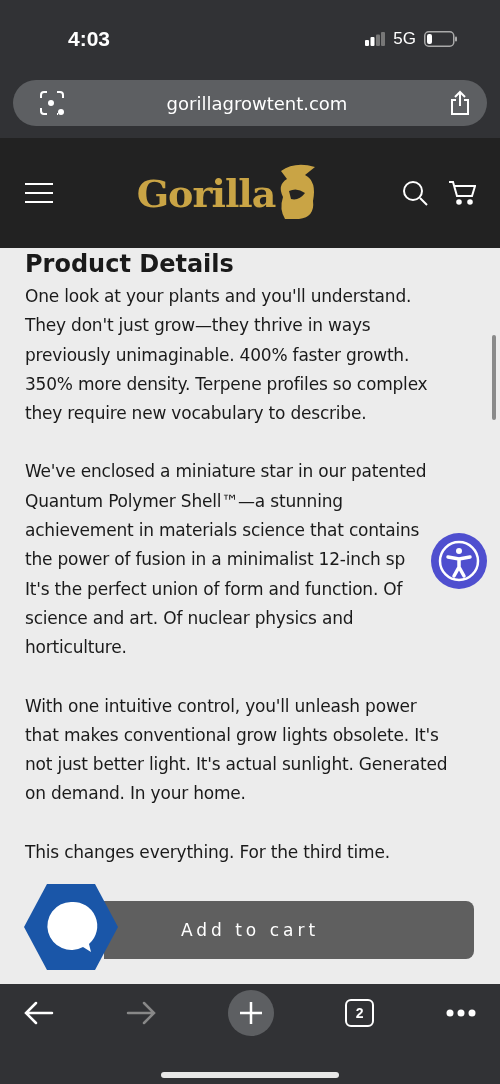 This screenshot has height=1084, width=500. I want to click on cart-button, so click(462, 193).